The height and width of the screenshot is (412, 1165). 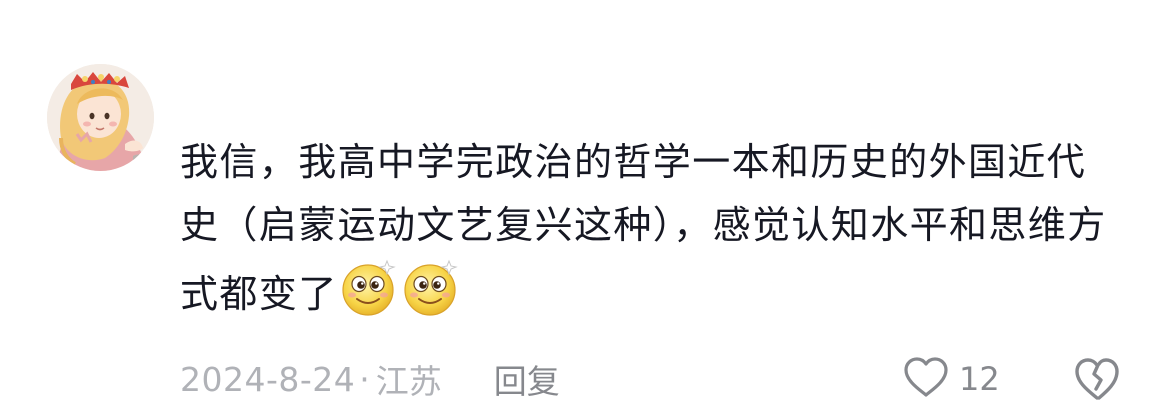 I want to click on like-count: 12, so click(x=979, y=379).